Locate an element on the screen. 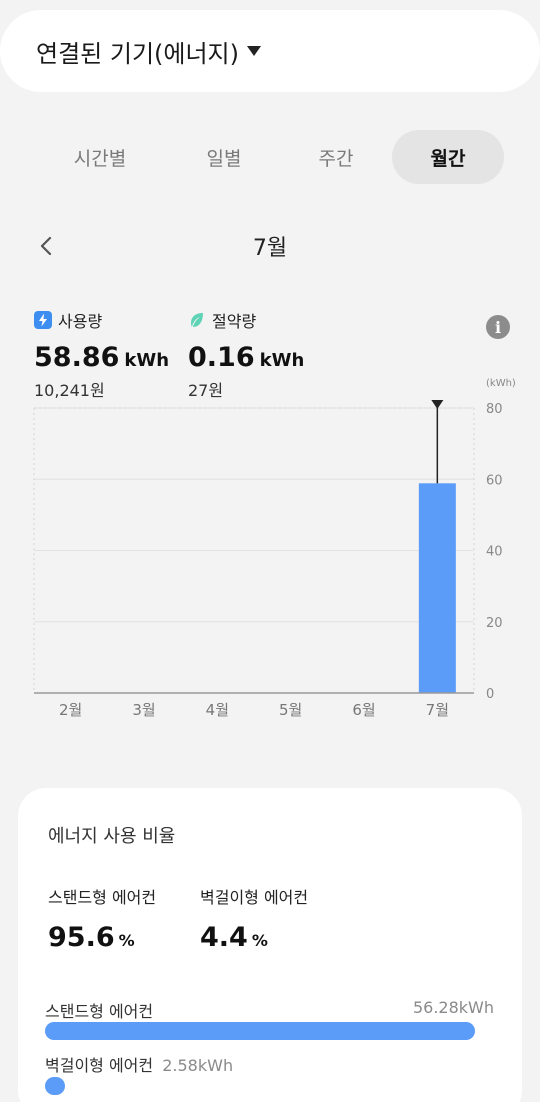 The height and width of the screenshot is (1102, 540). ratio-percent: 95.6 is located at coordinates (81, 937).